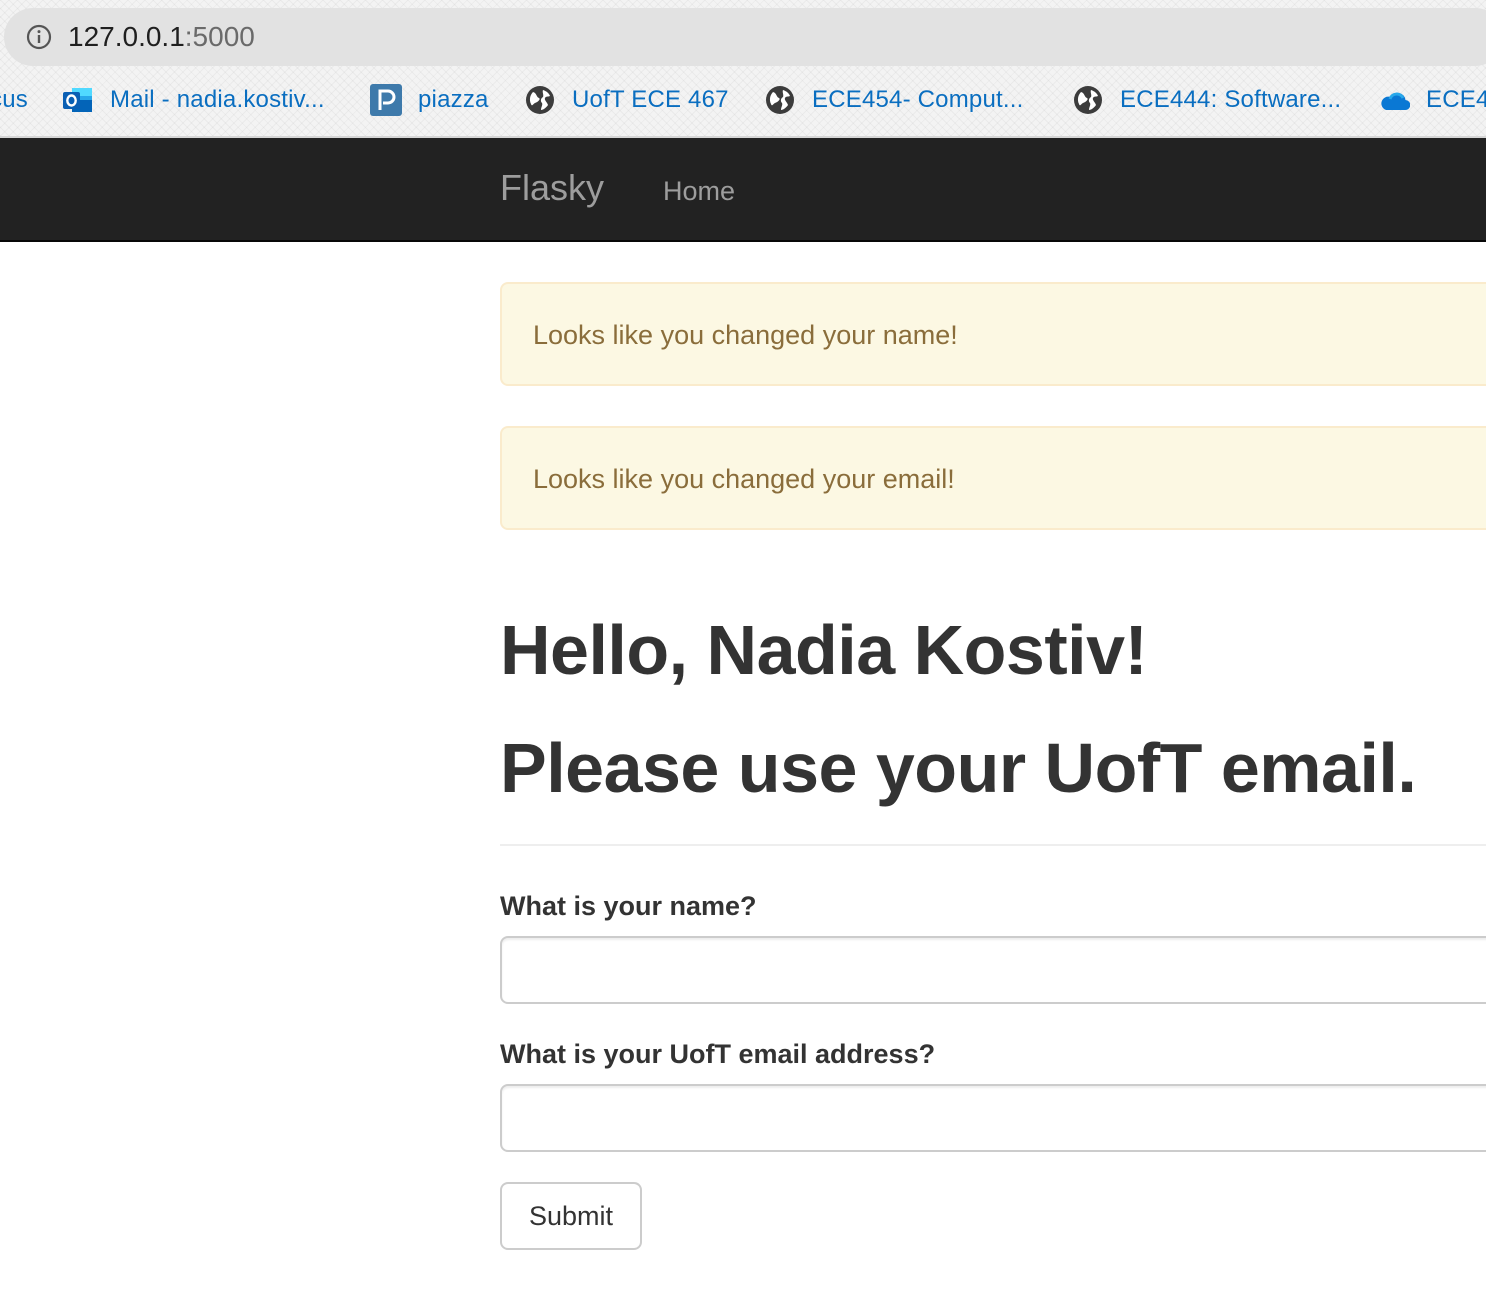 This screenshot has height=1316, width=1486. I want to click on header-divider, so click(993, 845).